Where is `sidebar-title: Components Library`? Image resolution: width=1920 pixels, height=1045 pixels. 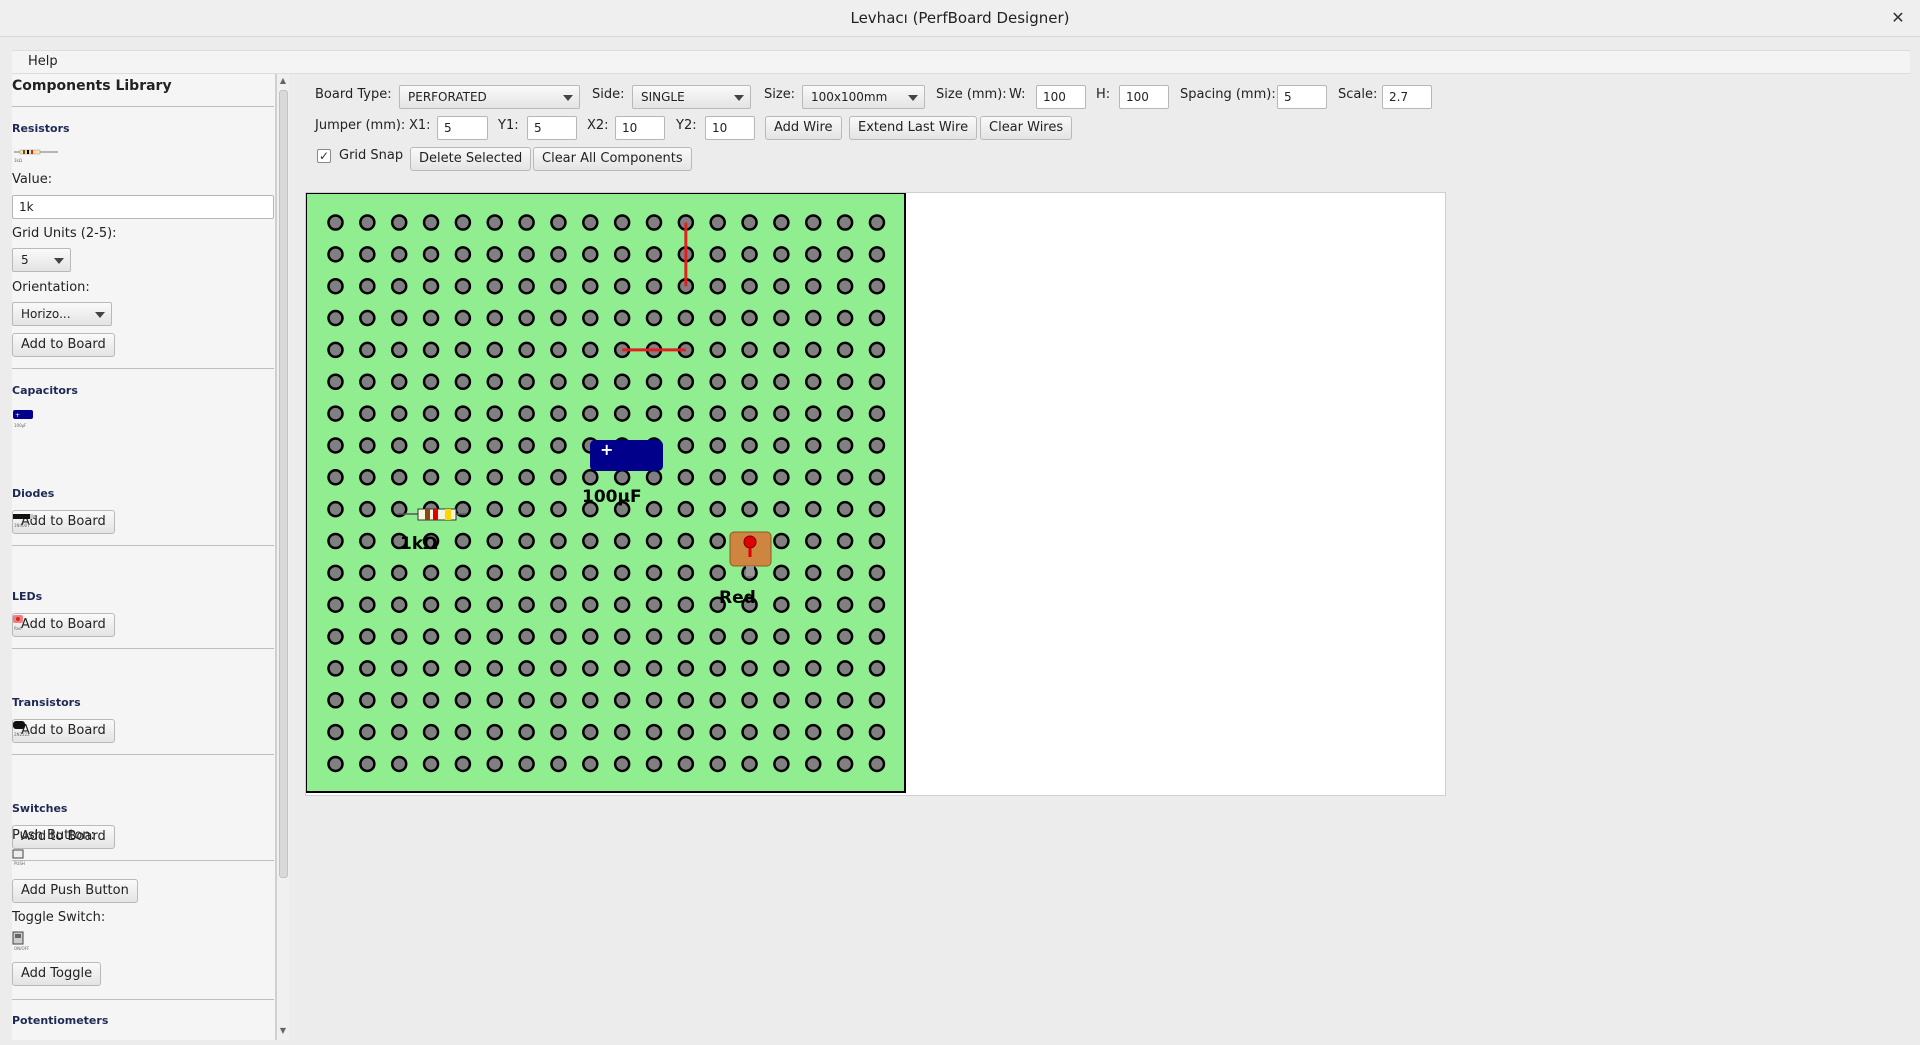
sidebar-title: Components Library is located at coordinates (92, 86).